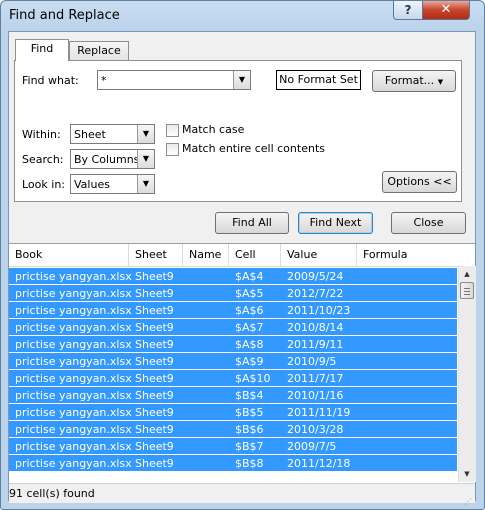 This screenshot has width=485, height=510. Describe the element at coordinates (172, 130) in the screenshot. I see `match-case-checkbox` at that location.